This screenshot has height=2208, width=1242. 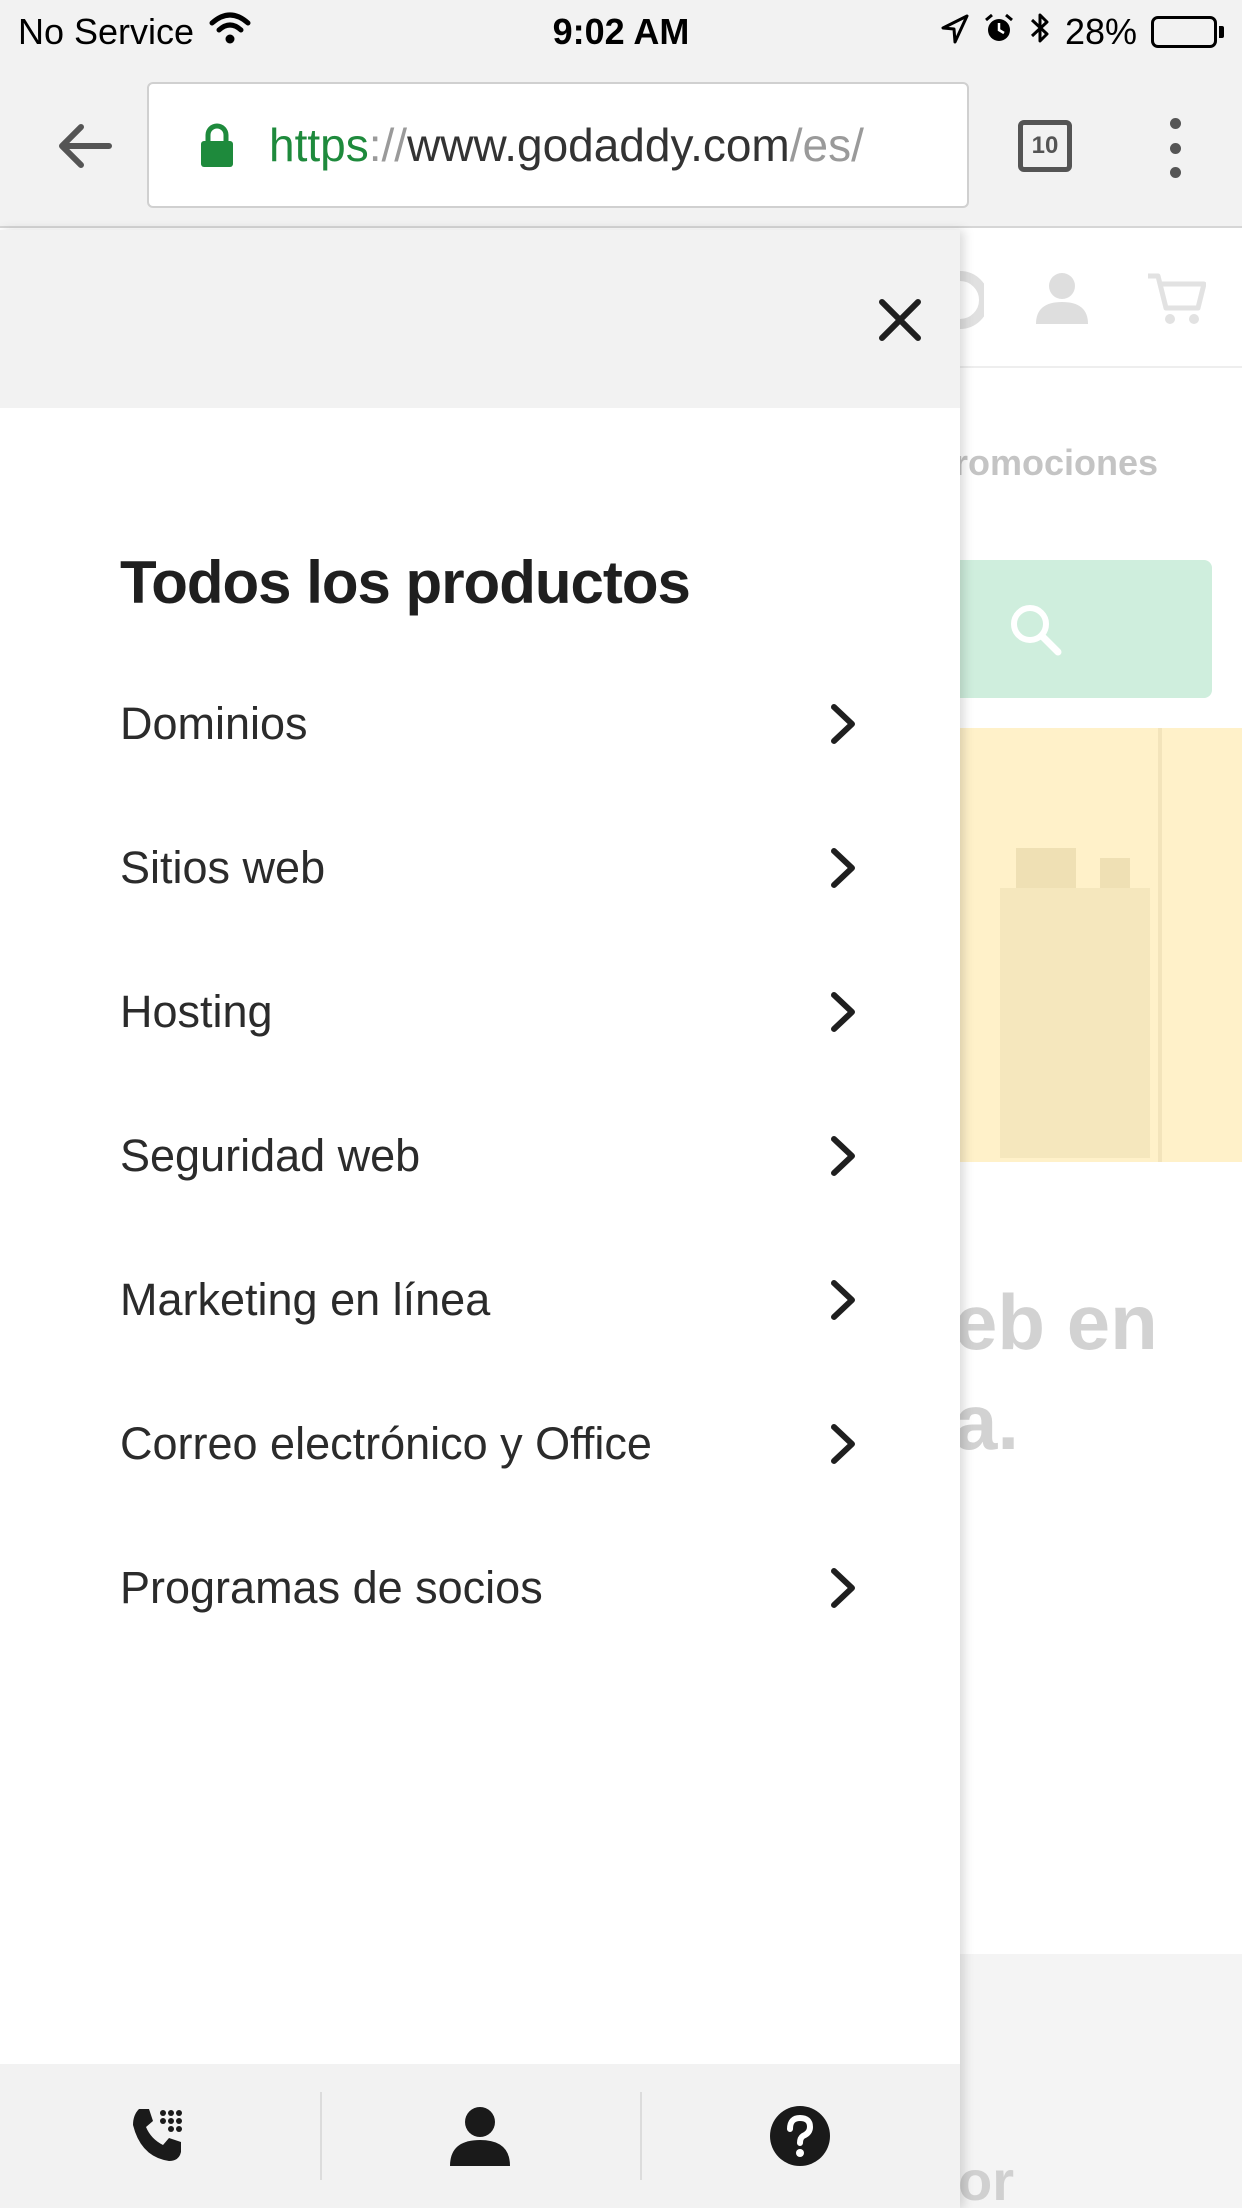 I want to click on close-icon, so click(x=900, y=320).